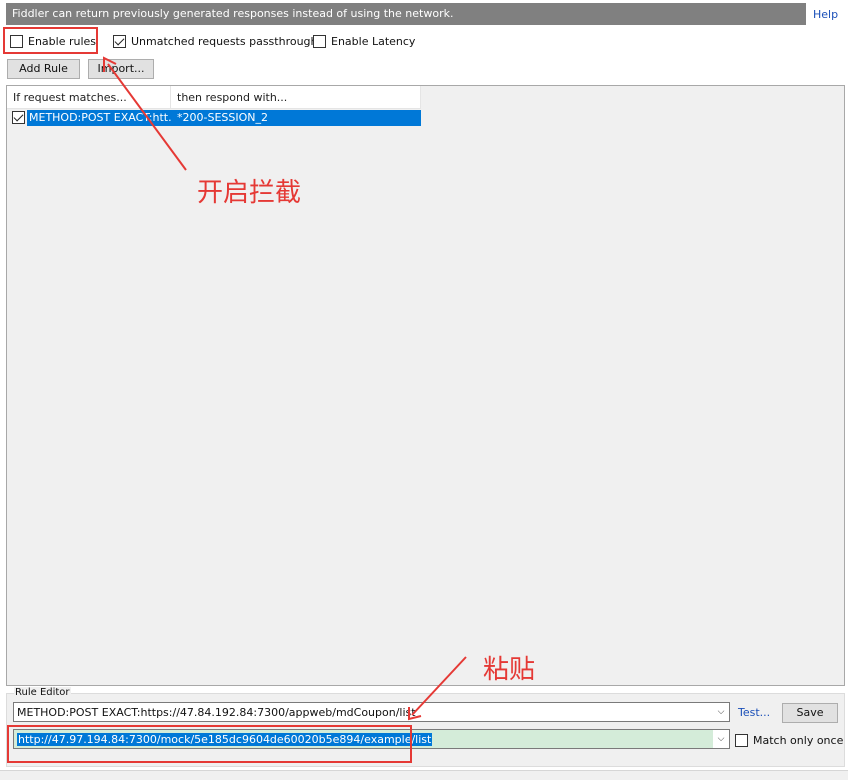 The image size is (848, 780). Describe the element at coordinates (249, 193) in the screenshot. I see `enable-intercept-note: 开启拦截` at that location.